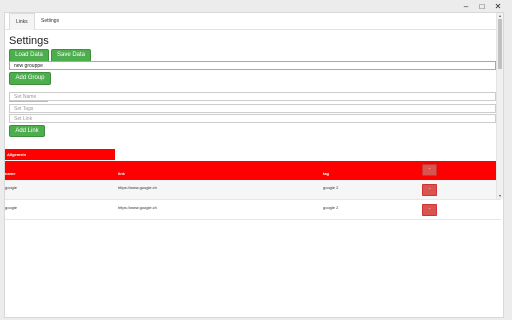 This screenshot has width=512, height=320. I want to click on add-group-button: Add Group, so click(30, 78).